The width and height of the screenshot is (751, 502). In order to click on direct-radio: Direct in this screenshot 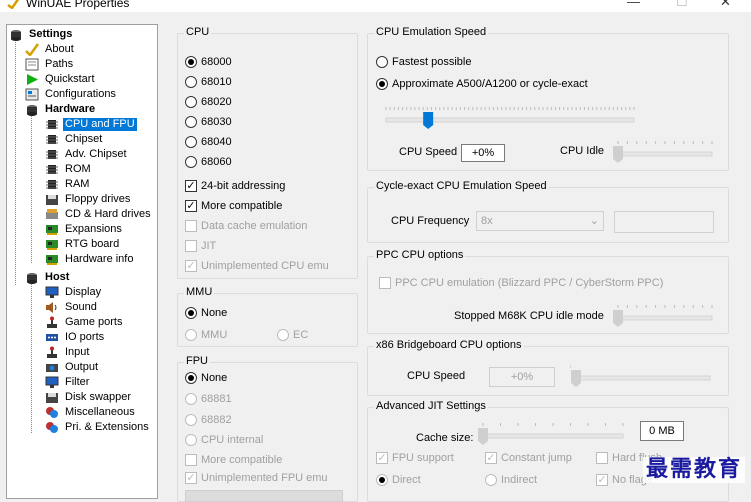, I will do `click(398, 480)`.